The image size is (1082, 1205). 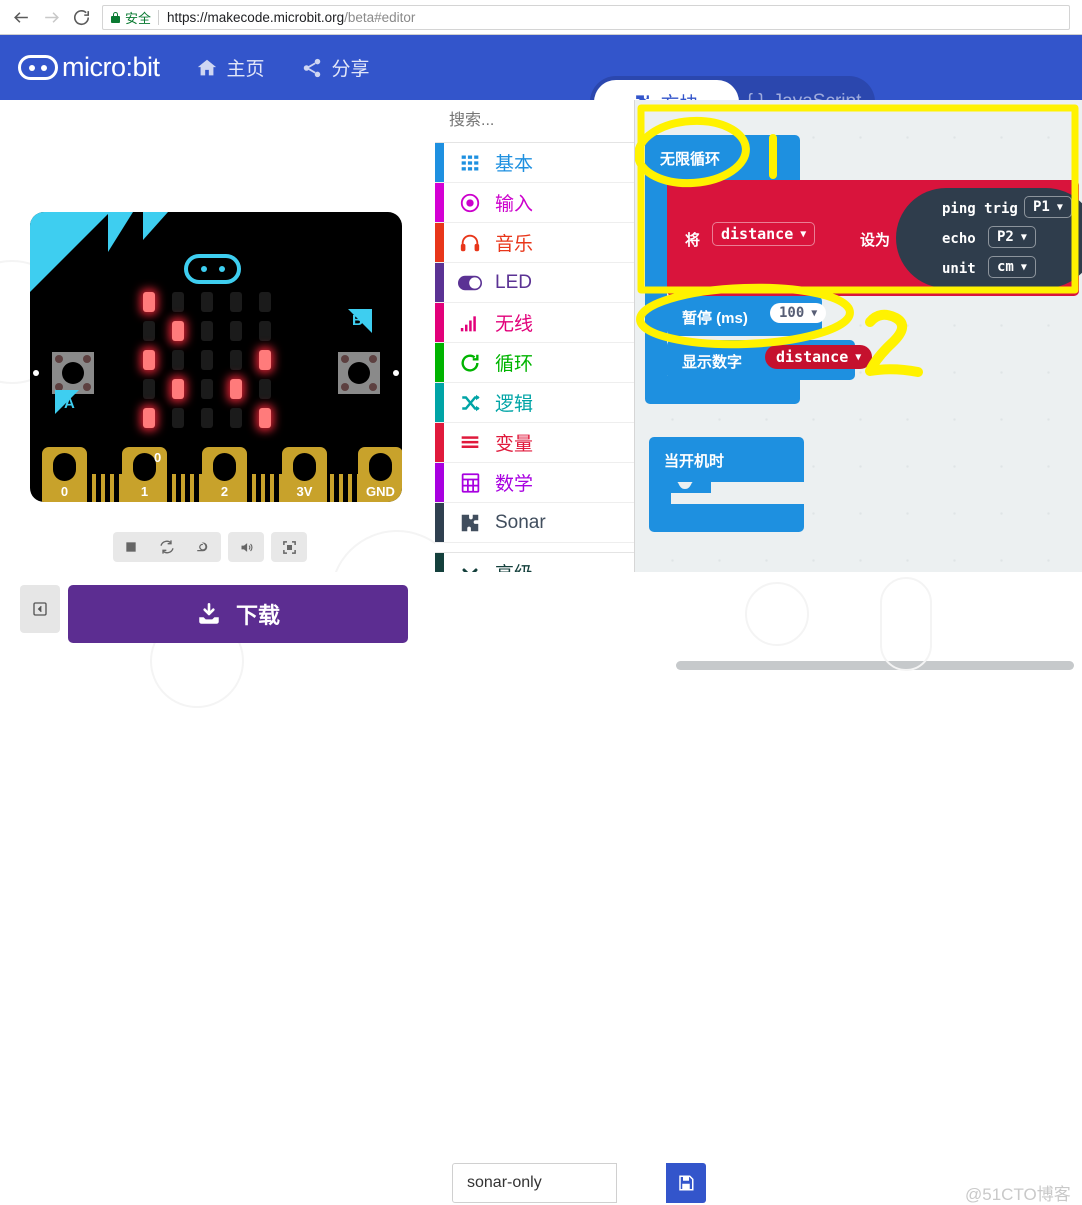 I want to click on block-on-start: 当开机时, so click(x=726, y=459).